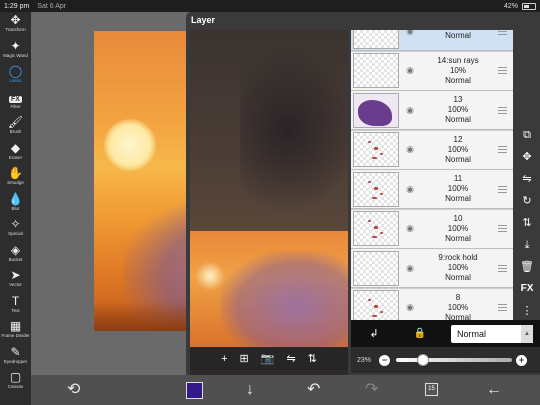  Describe the element at coordinates (15, 198) in the screenshot. I see `blur-icon: 💧` at that location.